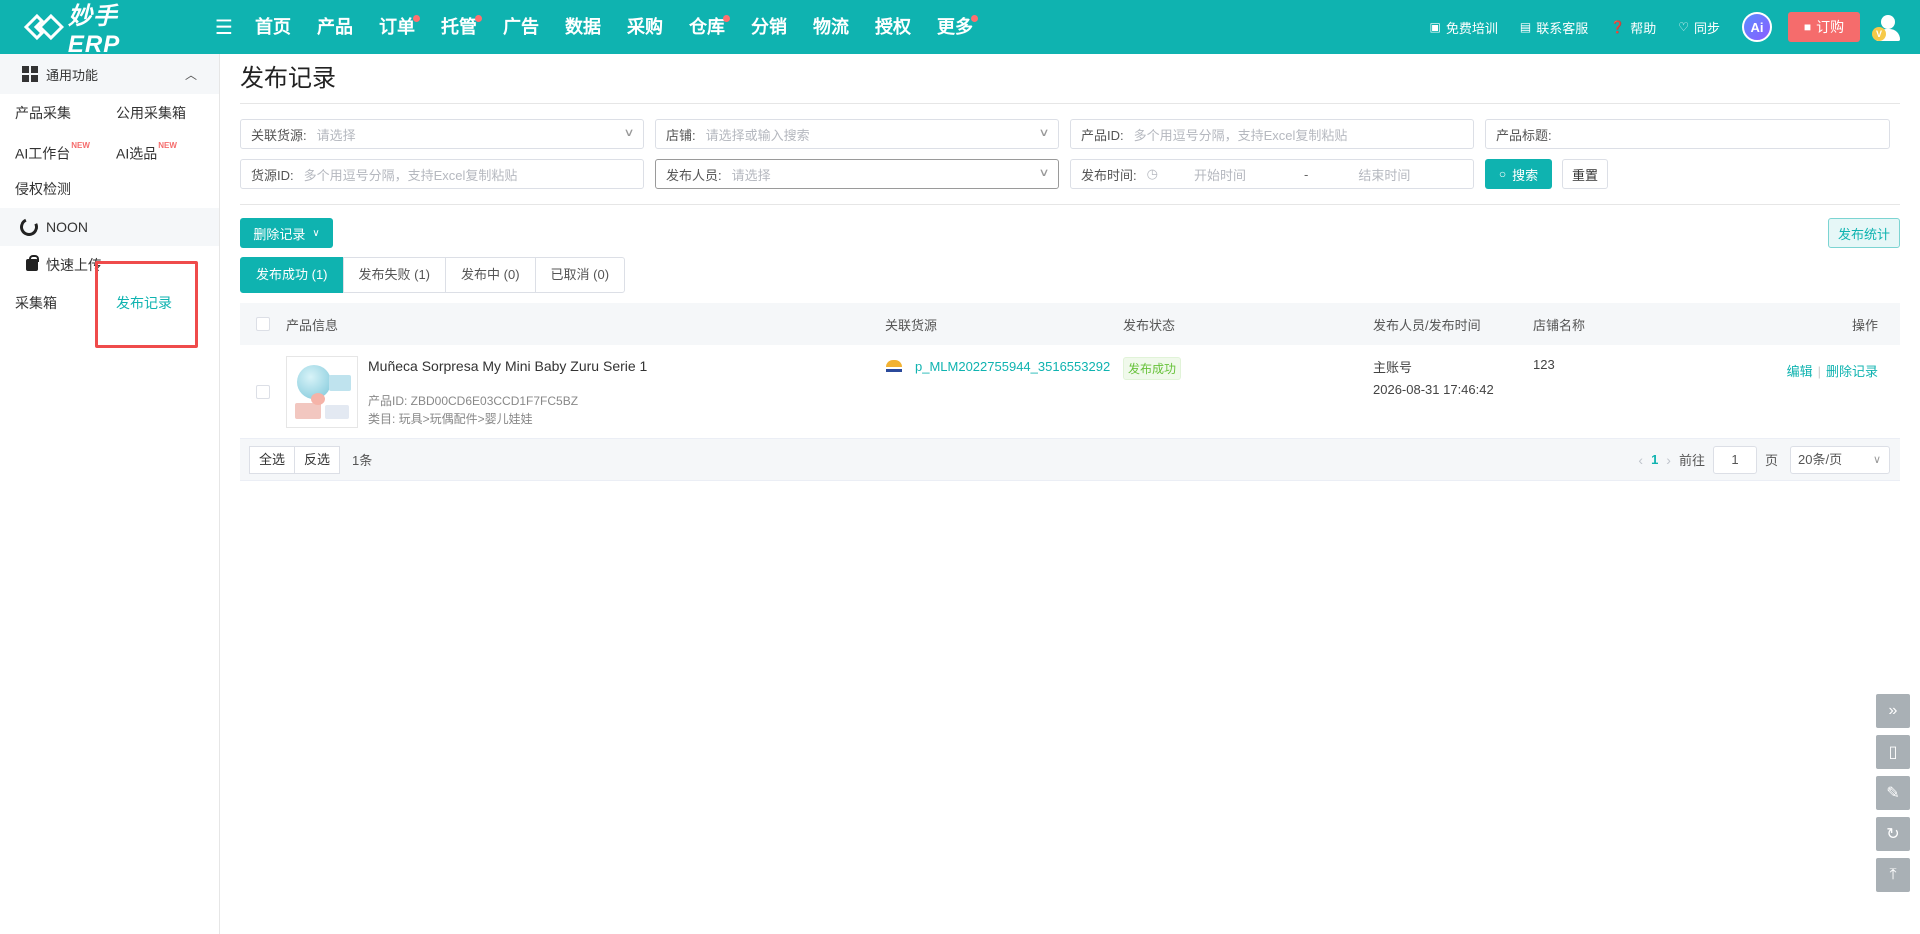 This screenshot has width=1920, height=934. Describe the element at coordinates (322, 392) in the screenshot. I see `product-thumbnail` at that location.